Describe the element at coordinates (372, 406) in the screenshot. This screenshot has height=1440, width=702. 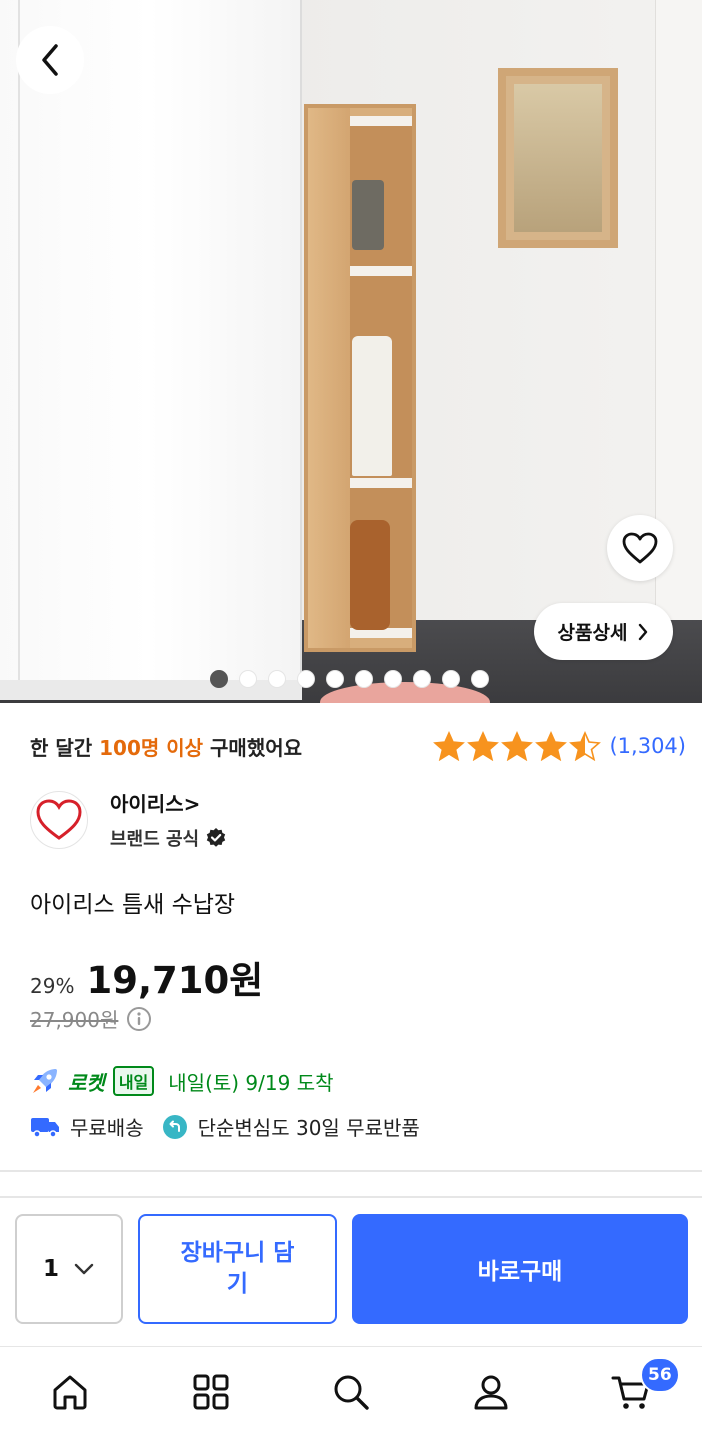
I see `image-box` at that location.